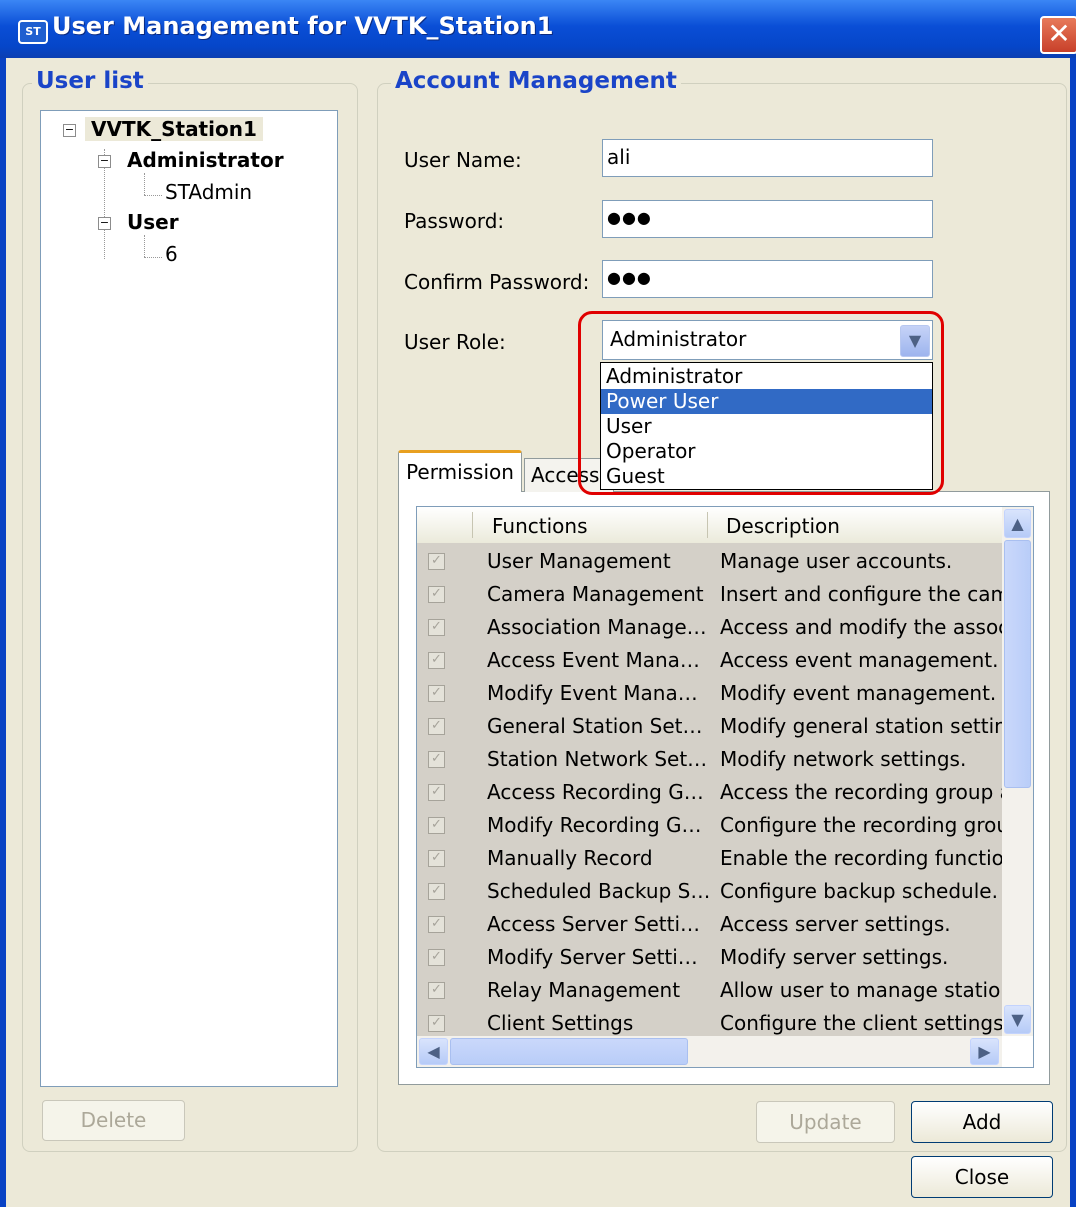  Describe the element at coordinates (303, 26) in the screenshot. I see `window-title: User Management for VVTK_Station1` at that location.